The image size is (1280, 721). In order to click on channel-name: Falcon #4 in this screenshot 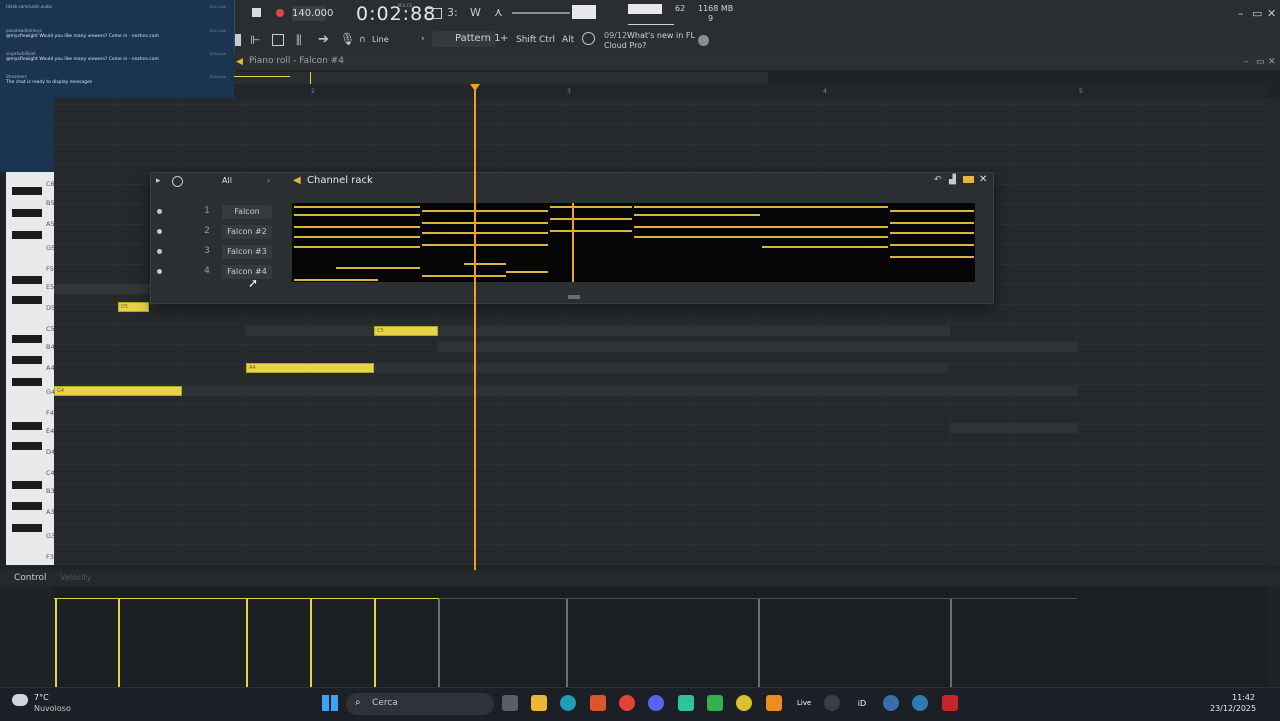, I will do `click(247, 272)`.